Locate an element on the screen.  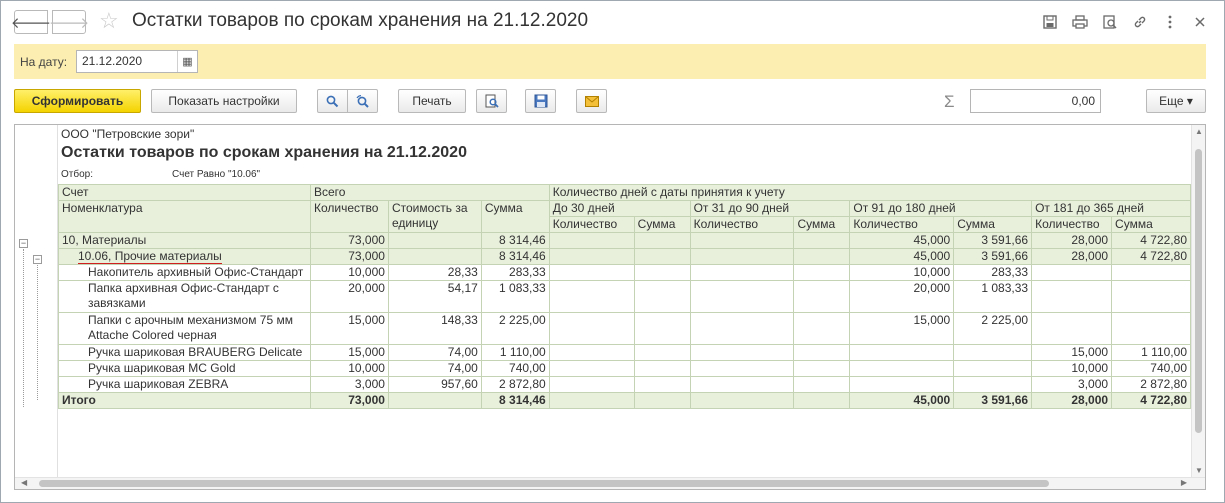
cell-sum: 1 083,33 is located at coordinates (515, 296).